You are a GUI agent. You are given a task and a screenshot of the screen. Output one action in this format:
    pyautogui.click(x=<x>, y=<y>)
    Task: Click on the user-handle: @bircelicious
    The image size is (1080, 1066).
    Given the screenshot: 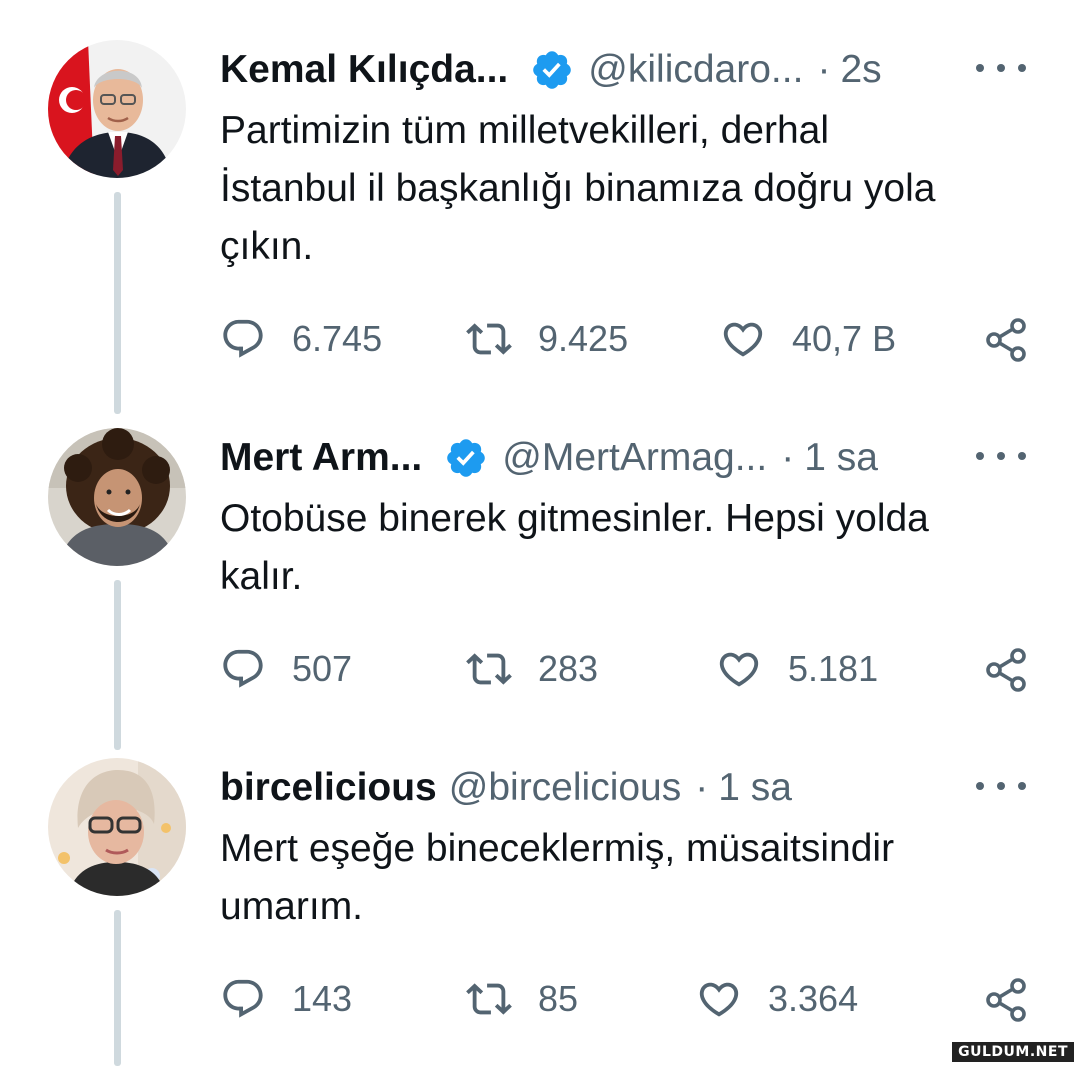 What is the action you would take?
    pyautogui.click(x=565, y=788)
    